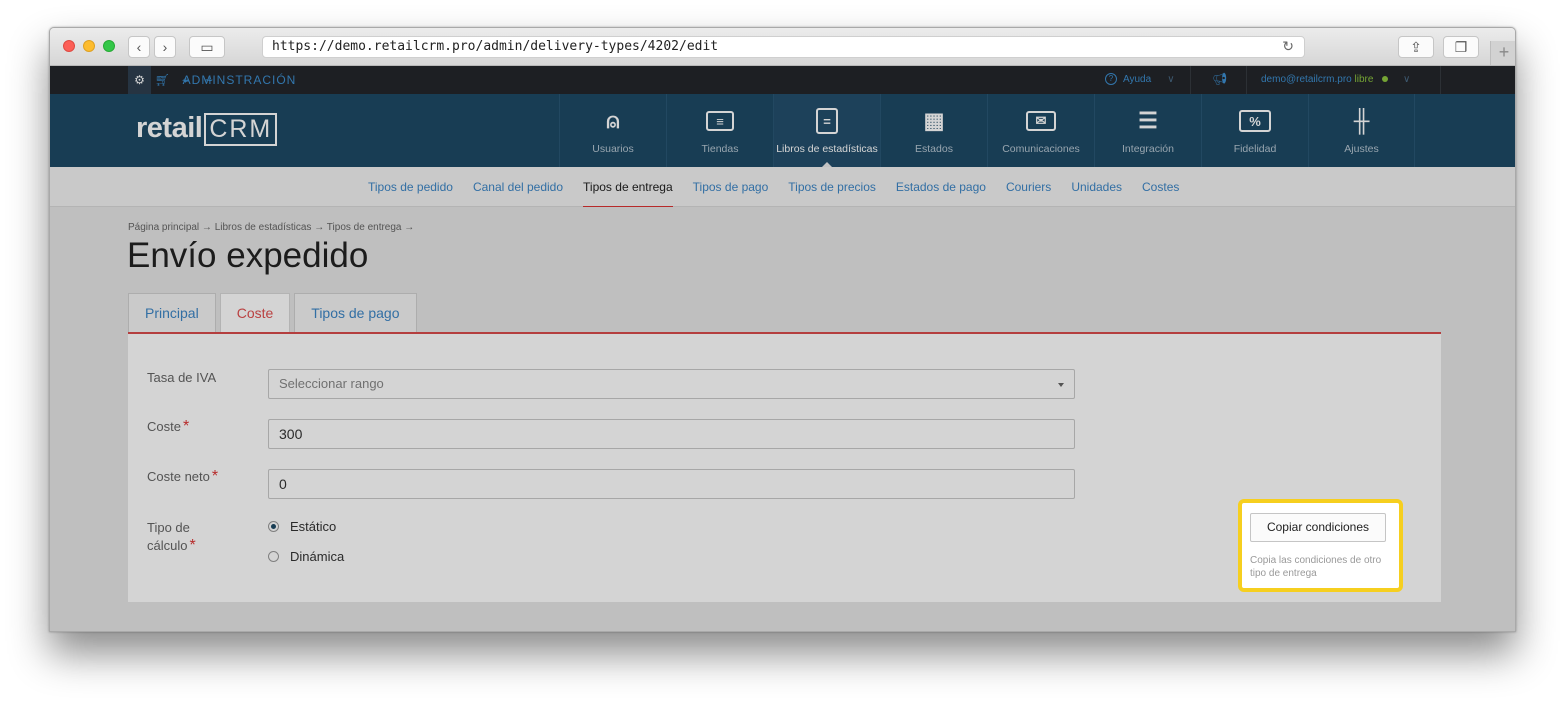 Image resolution: width=1565 pixels, height=703 pixels. What do you see at coordinates (109, 46) in the screenshot?
I see `zoom-window-button` at bounding box center [109, 46].